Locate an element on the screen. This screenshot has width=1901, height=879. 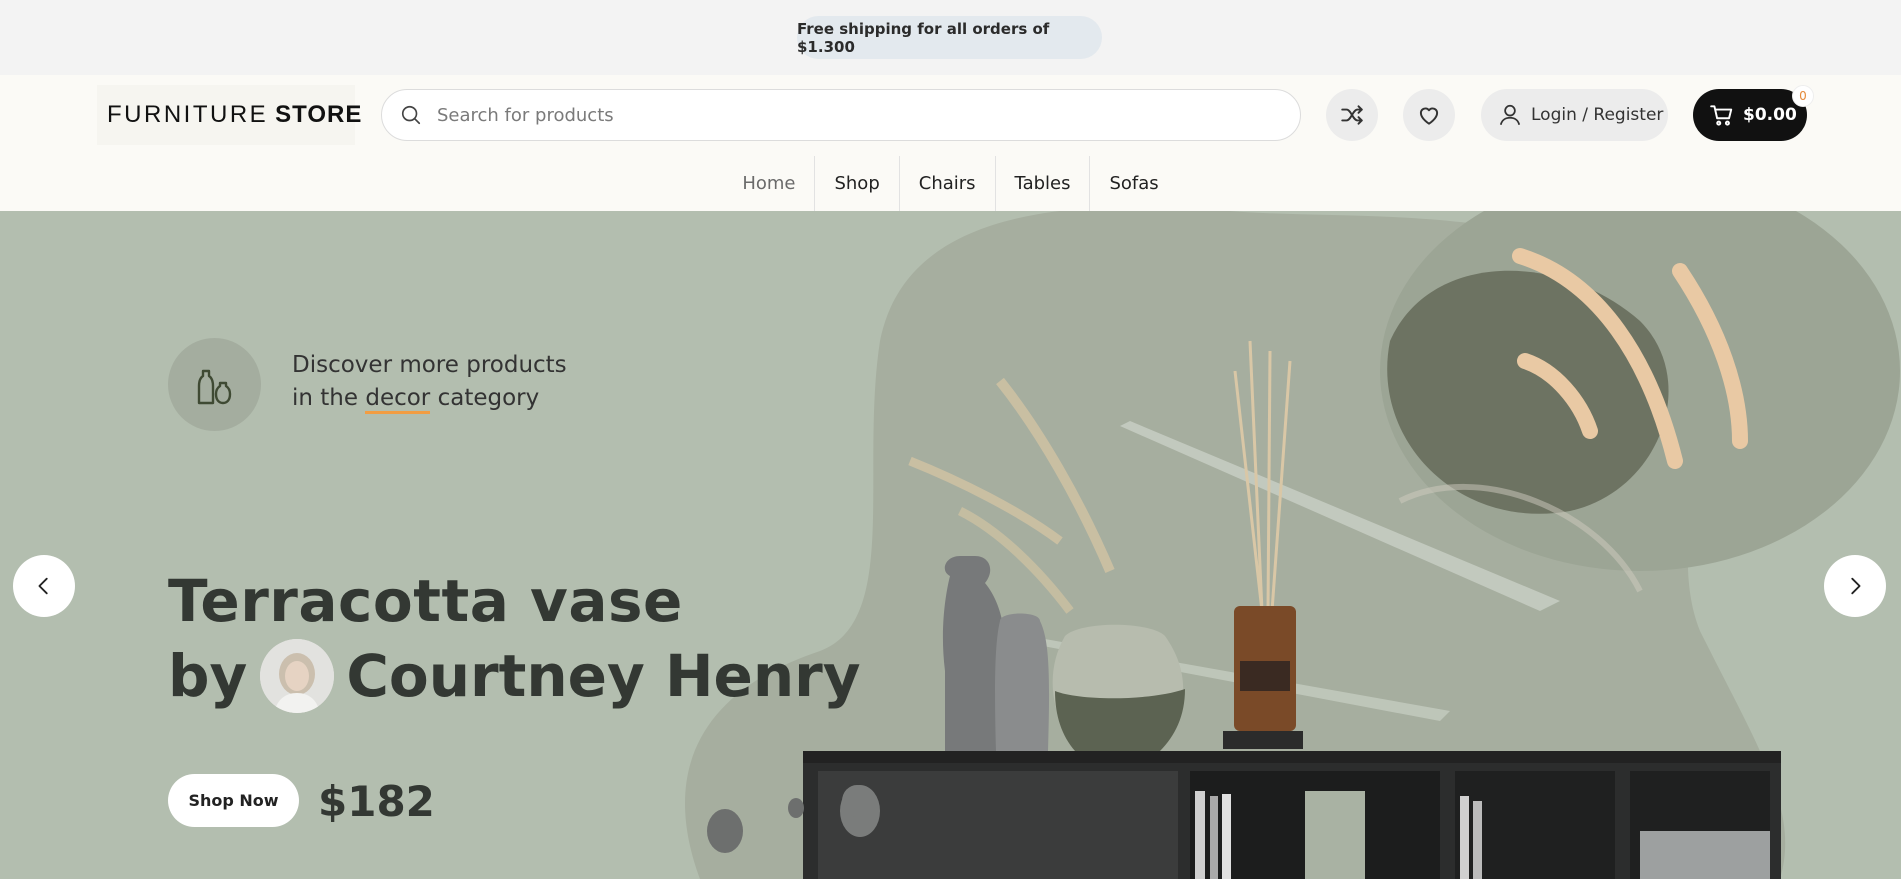
slider-prev-button is located at coordinates (44, 586).